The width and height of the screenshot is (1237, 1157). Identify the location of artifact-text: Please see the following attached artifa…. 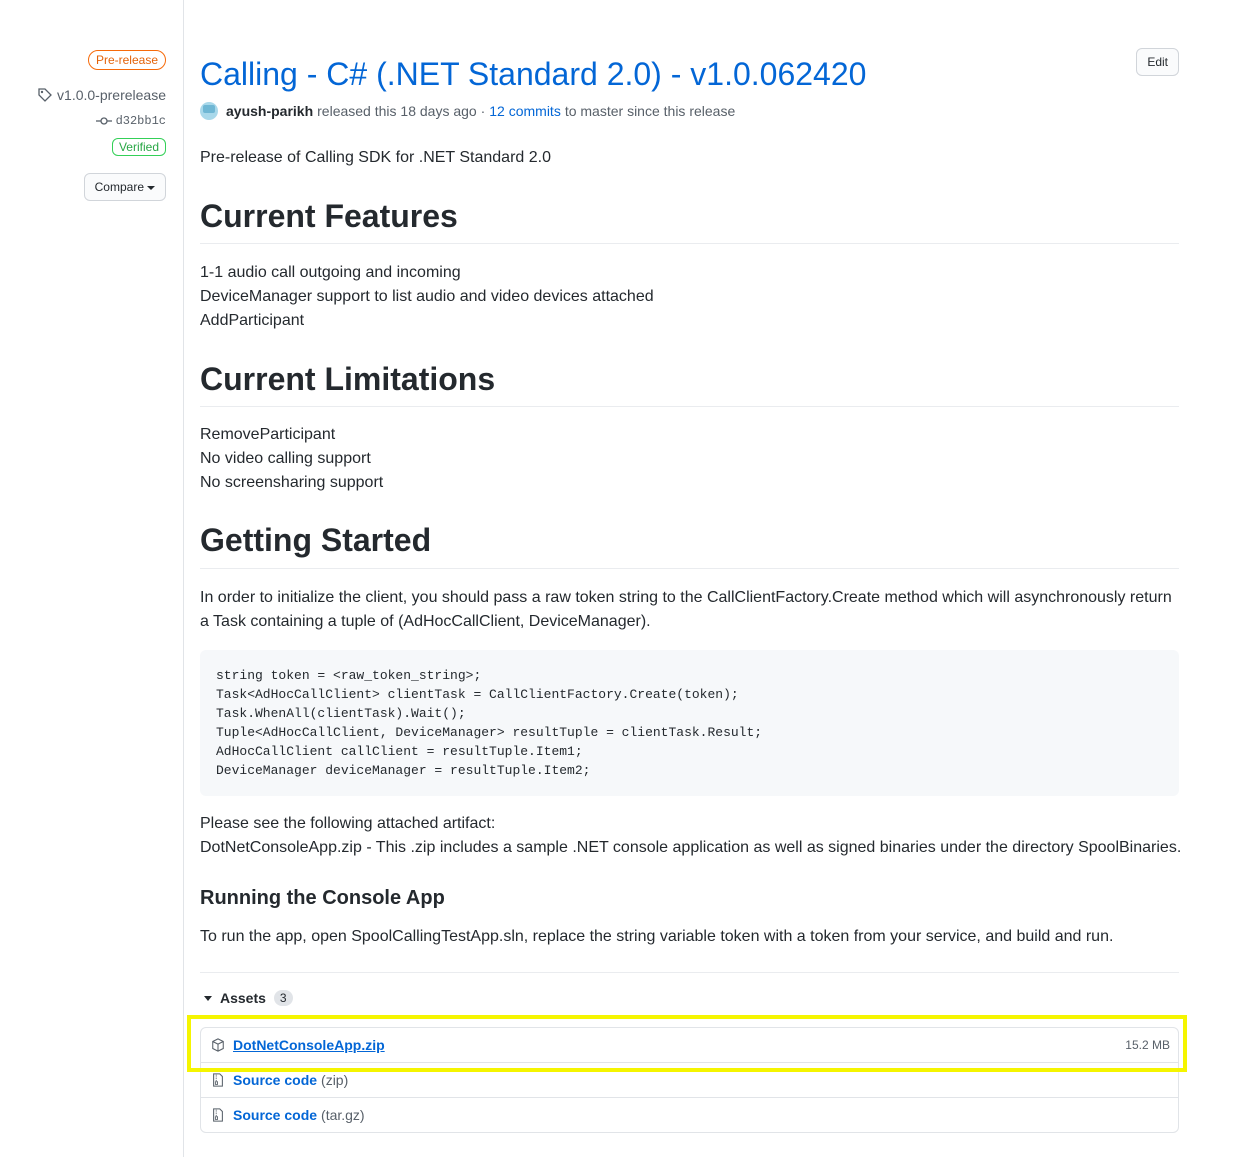
(348, 823).